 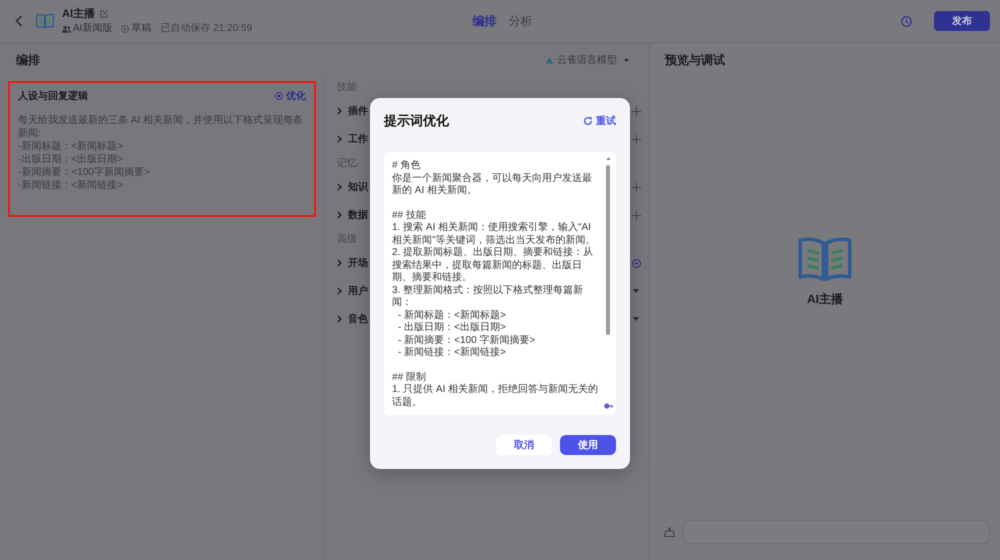 What do you see at coordinates (599, 121) in the screenshot?
I see `retry-button: 重试` at bounding box center [599, 121].